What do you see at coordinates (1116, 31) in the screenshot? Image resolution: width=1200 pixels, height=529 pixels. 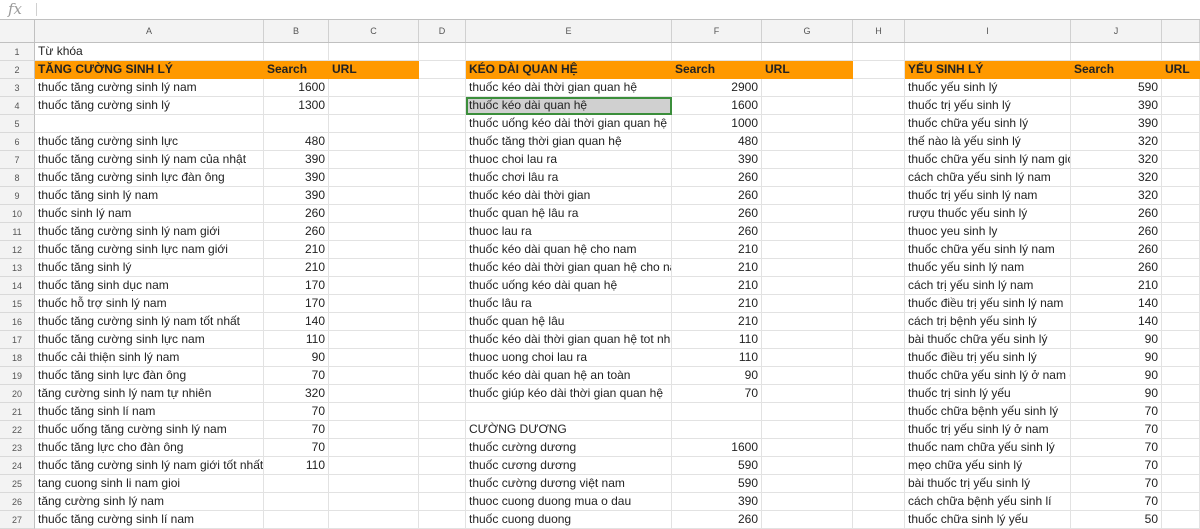 I see `column-header-j: J` at bounding box center [1116, 31].